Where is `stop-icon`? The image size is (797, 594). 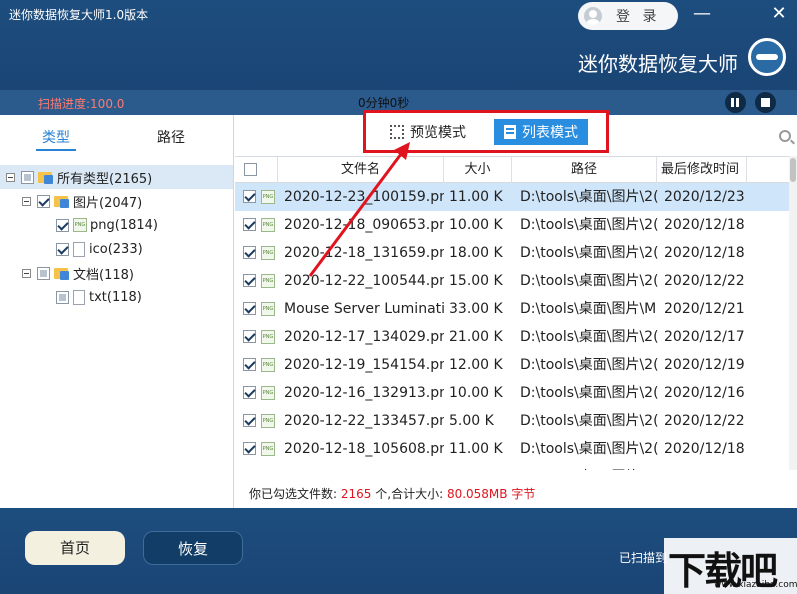 stop-icon is located at coordinates (765, 102).